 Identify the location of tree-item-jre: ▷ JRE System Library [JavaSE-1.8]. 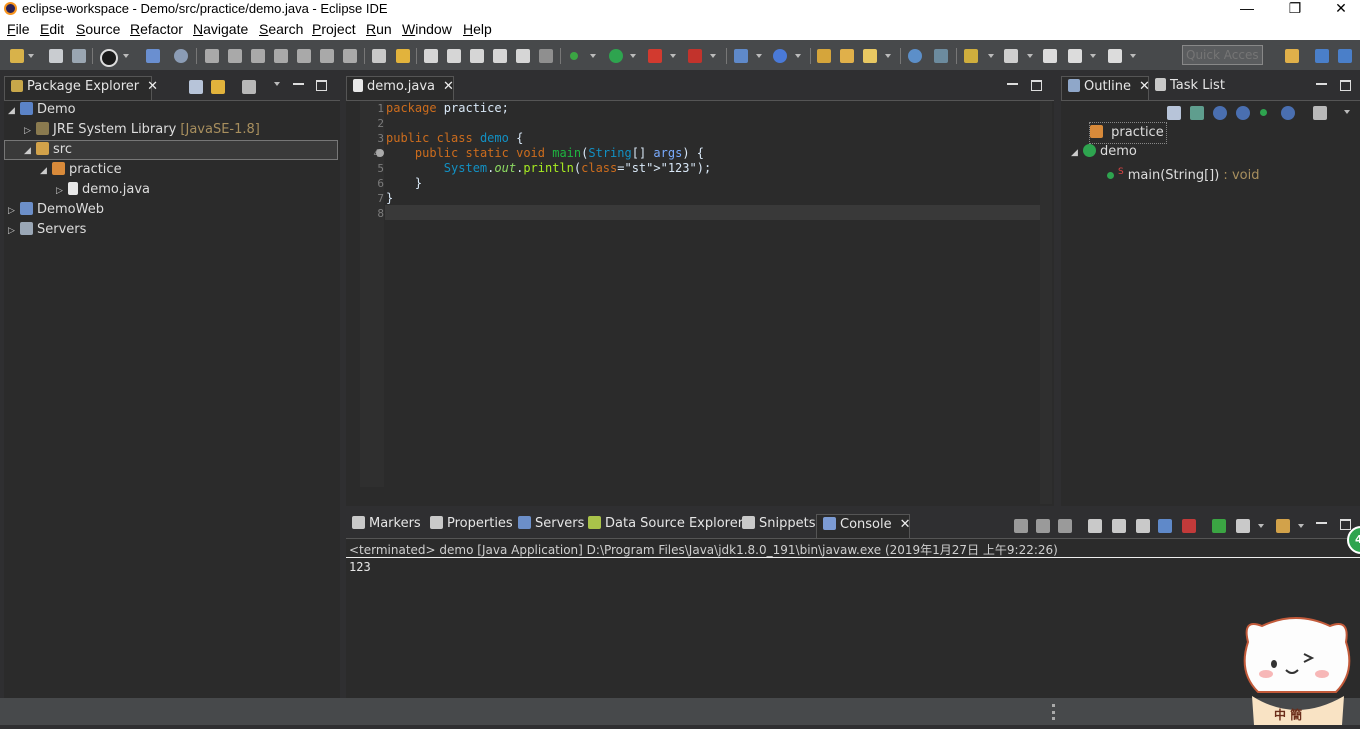
(142, 130).